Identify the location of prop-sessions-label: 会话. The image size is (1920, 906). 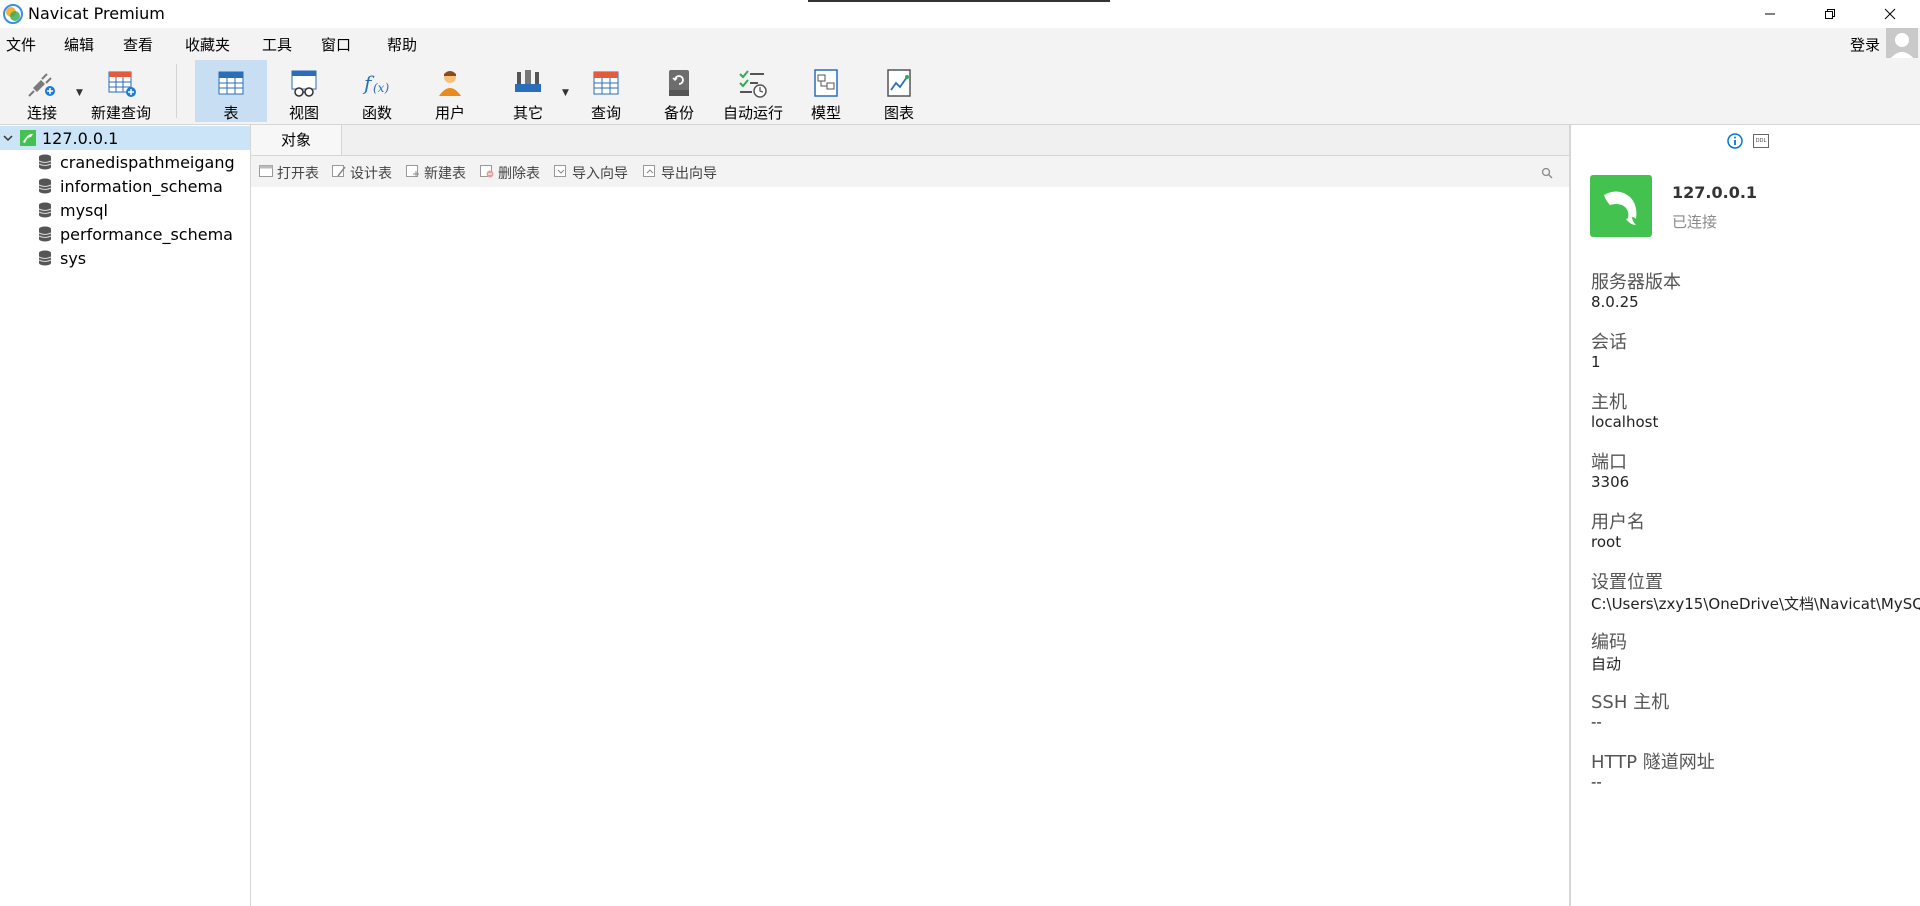
(1609, 342).